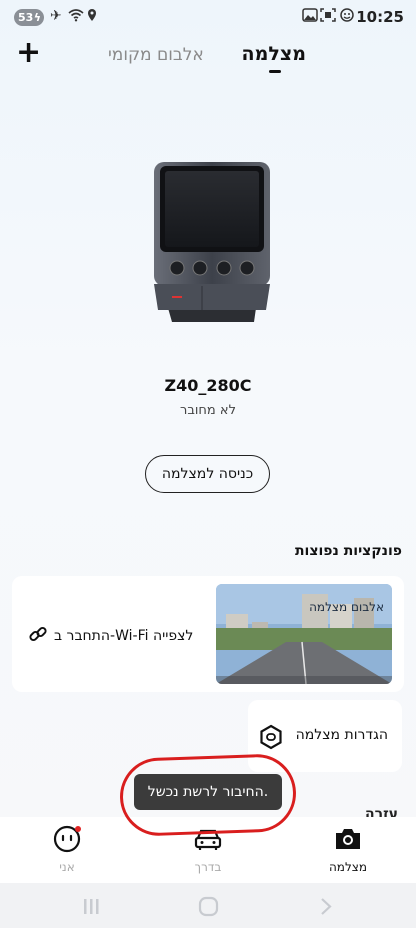  Describe the element at coordinates (37, 17) in the screenshot. I see `charging-icon: ϟ` at that location.